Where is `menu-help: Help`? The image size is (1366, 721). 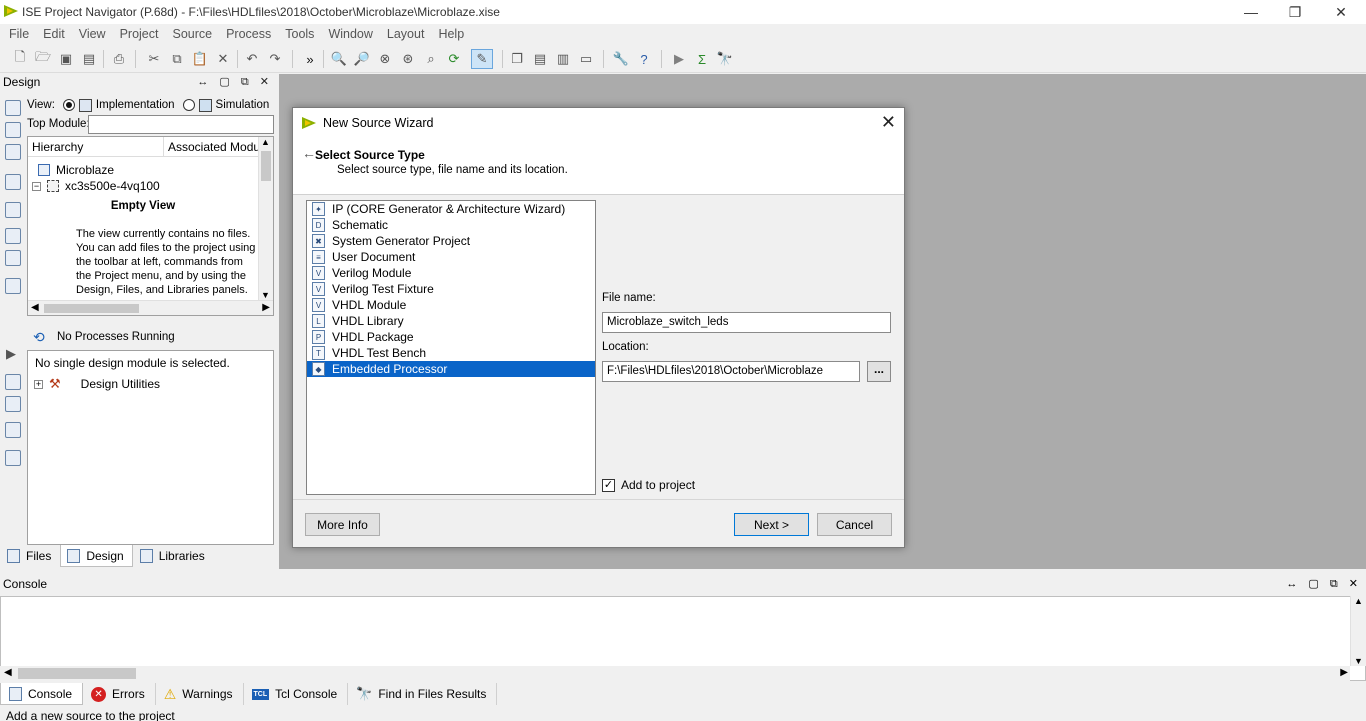
menu-help: Help is located at coordinates (451, 34).